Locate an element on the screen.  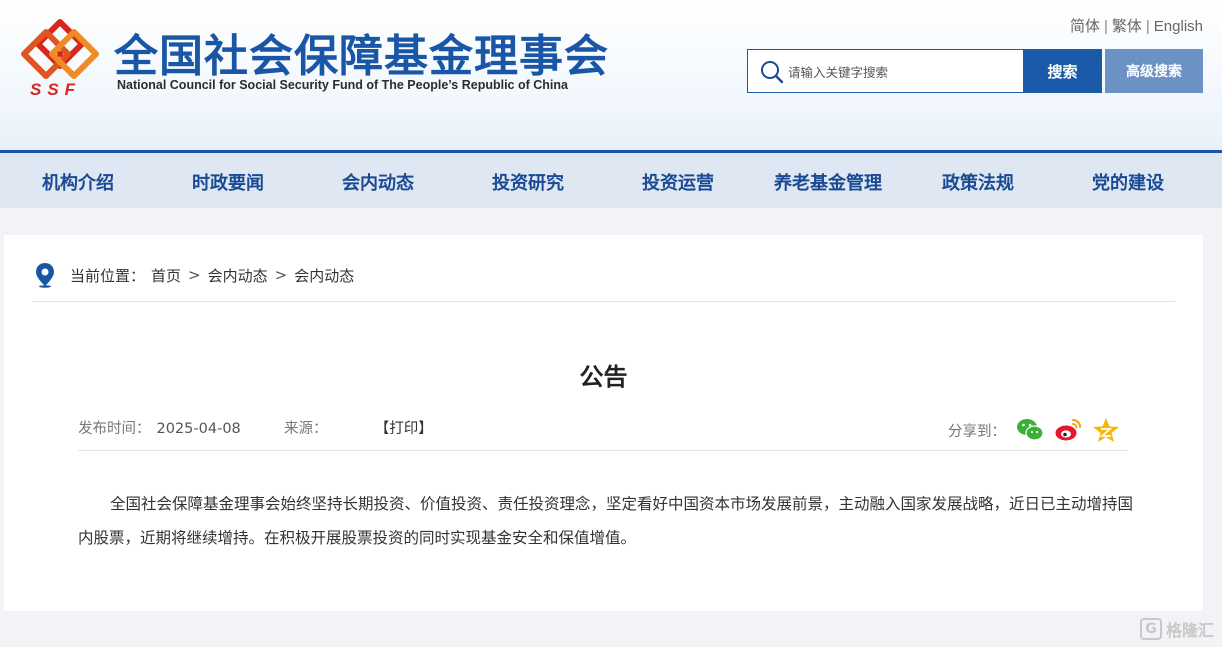
wechat-icon is located at coordinates (1030, 430).